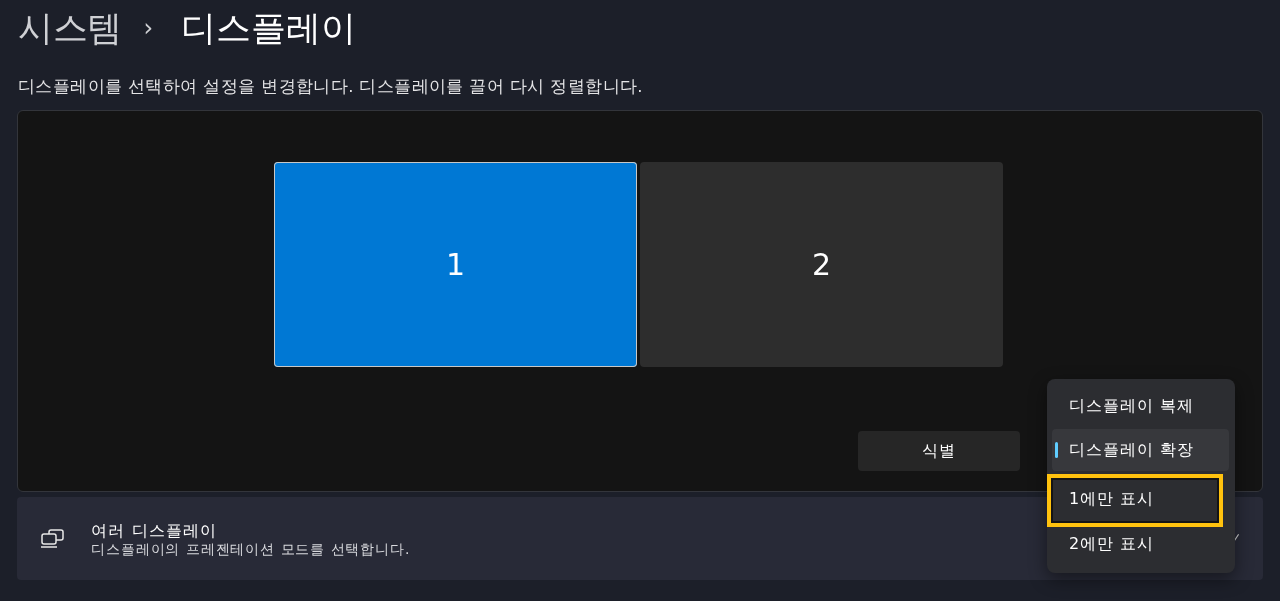  What do you see at coordinates (1132, 406) in the screenshot?
I see `option-label: 디스플레이 복제` at bounding box center [1132, 406].